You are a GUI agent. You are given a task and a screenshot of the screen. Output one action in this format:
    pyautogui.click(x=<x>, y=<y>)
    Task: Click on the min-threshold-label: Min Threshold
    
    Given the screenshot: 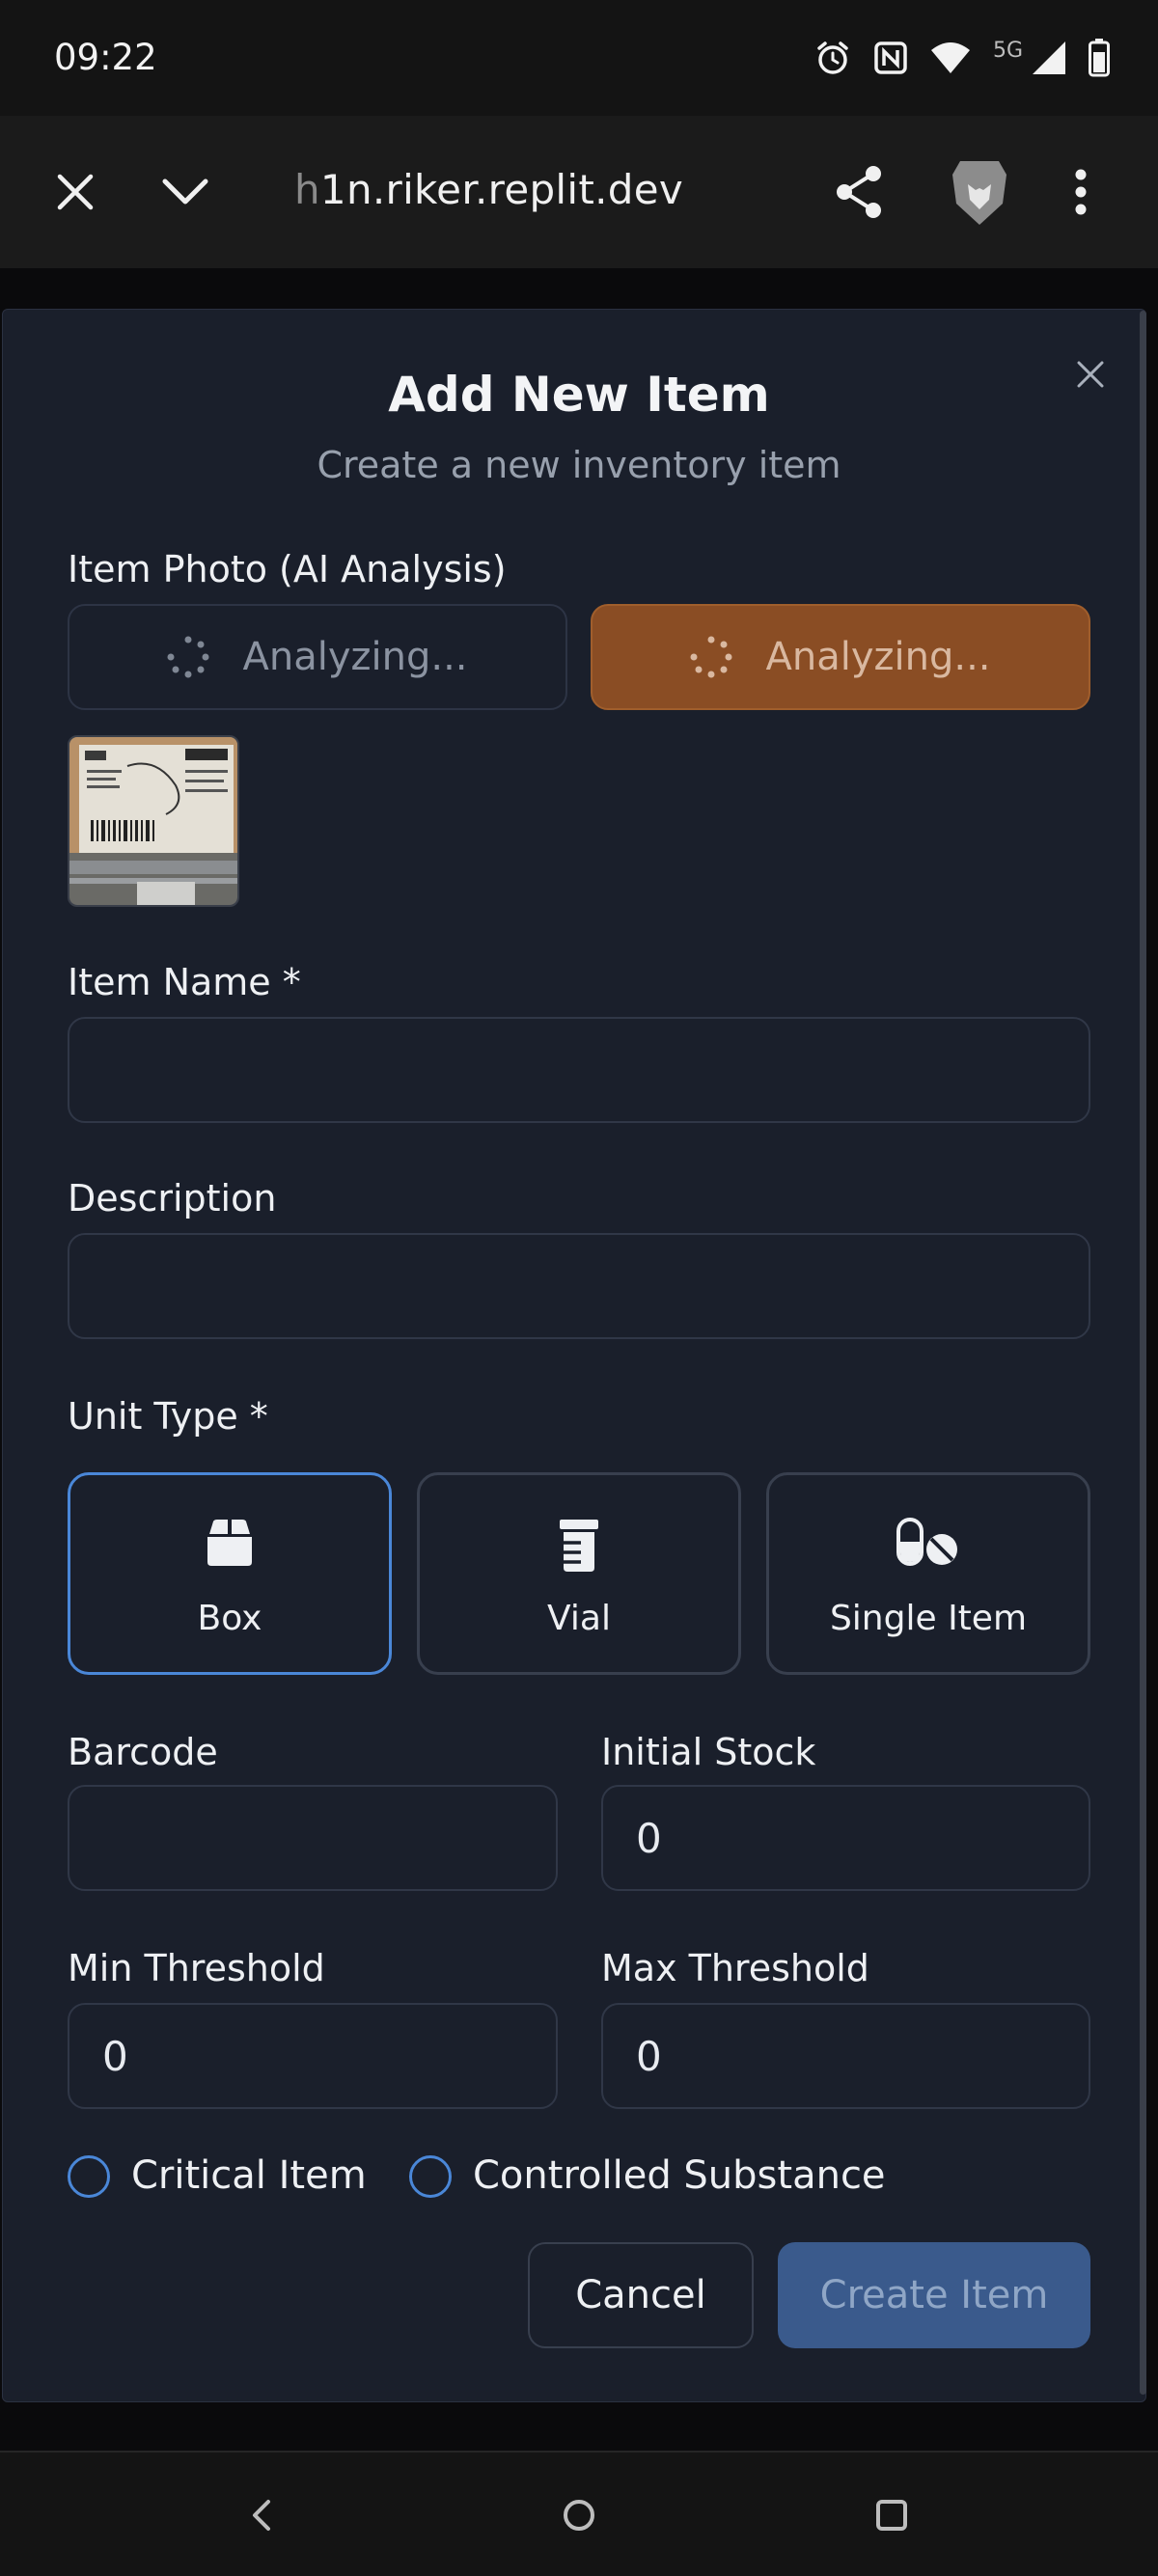 What is the action you would take?
    pyautogui.click(x=196, y=1968)
    